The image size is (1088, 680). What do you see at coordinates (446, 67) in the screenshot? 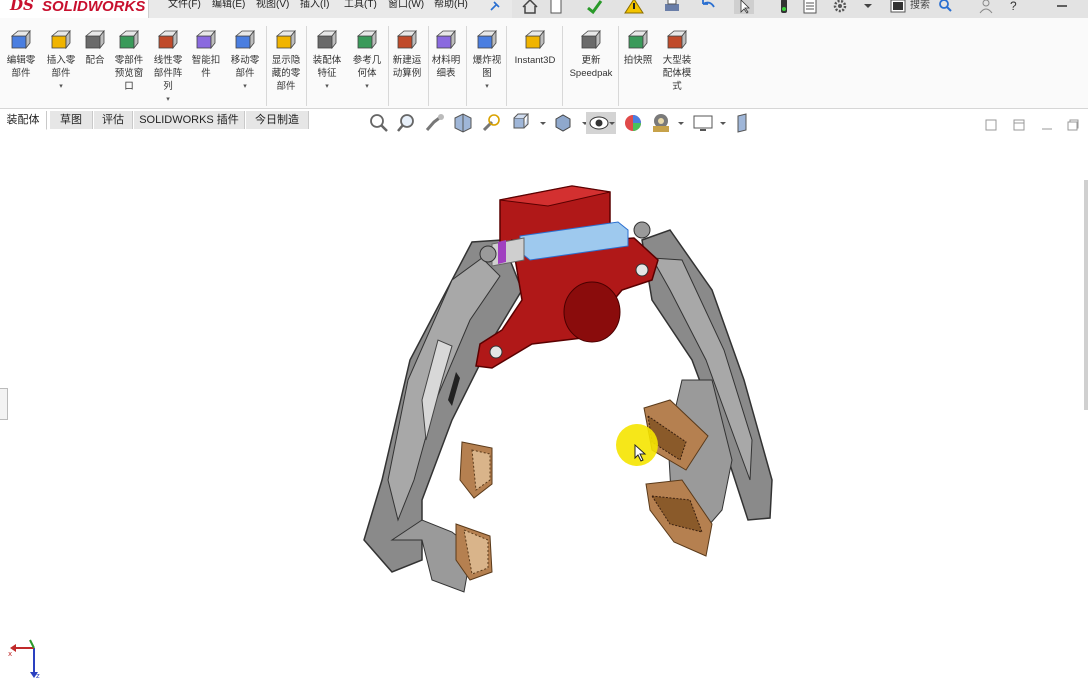
I see `ribbon-cmd-label: 材料明 细表` at bounding box center [446, 67].